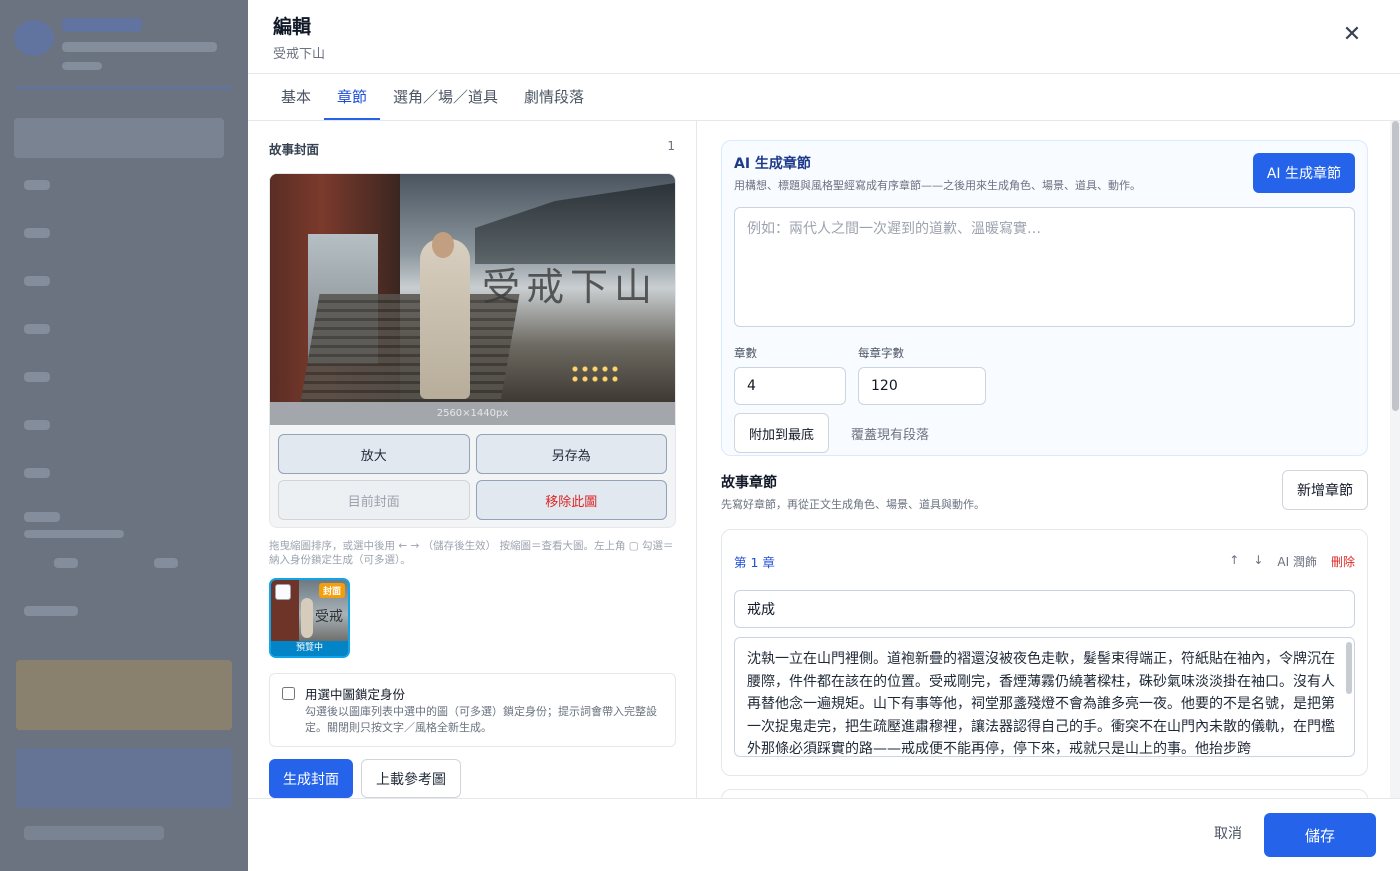 This screenshot has height=871, width=1400. What do you see at coordinates (1325, 490) in the screenshot?
I see `add-chapter-button: 新增章節` at bounding box center [1325, 490].